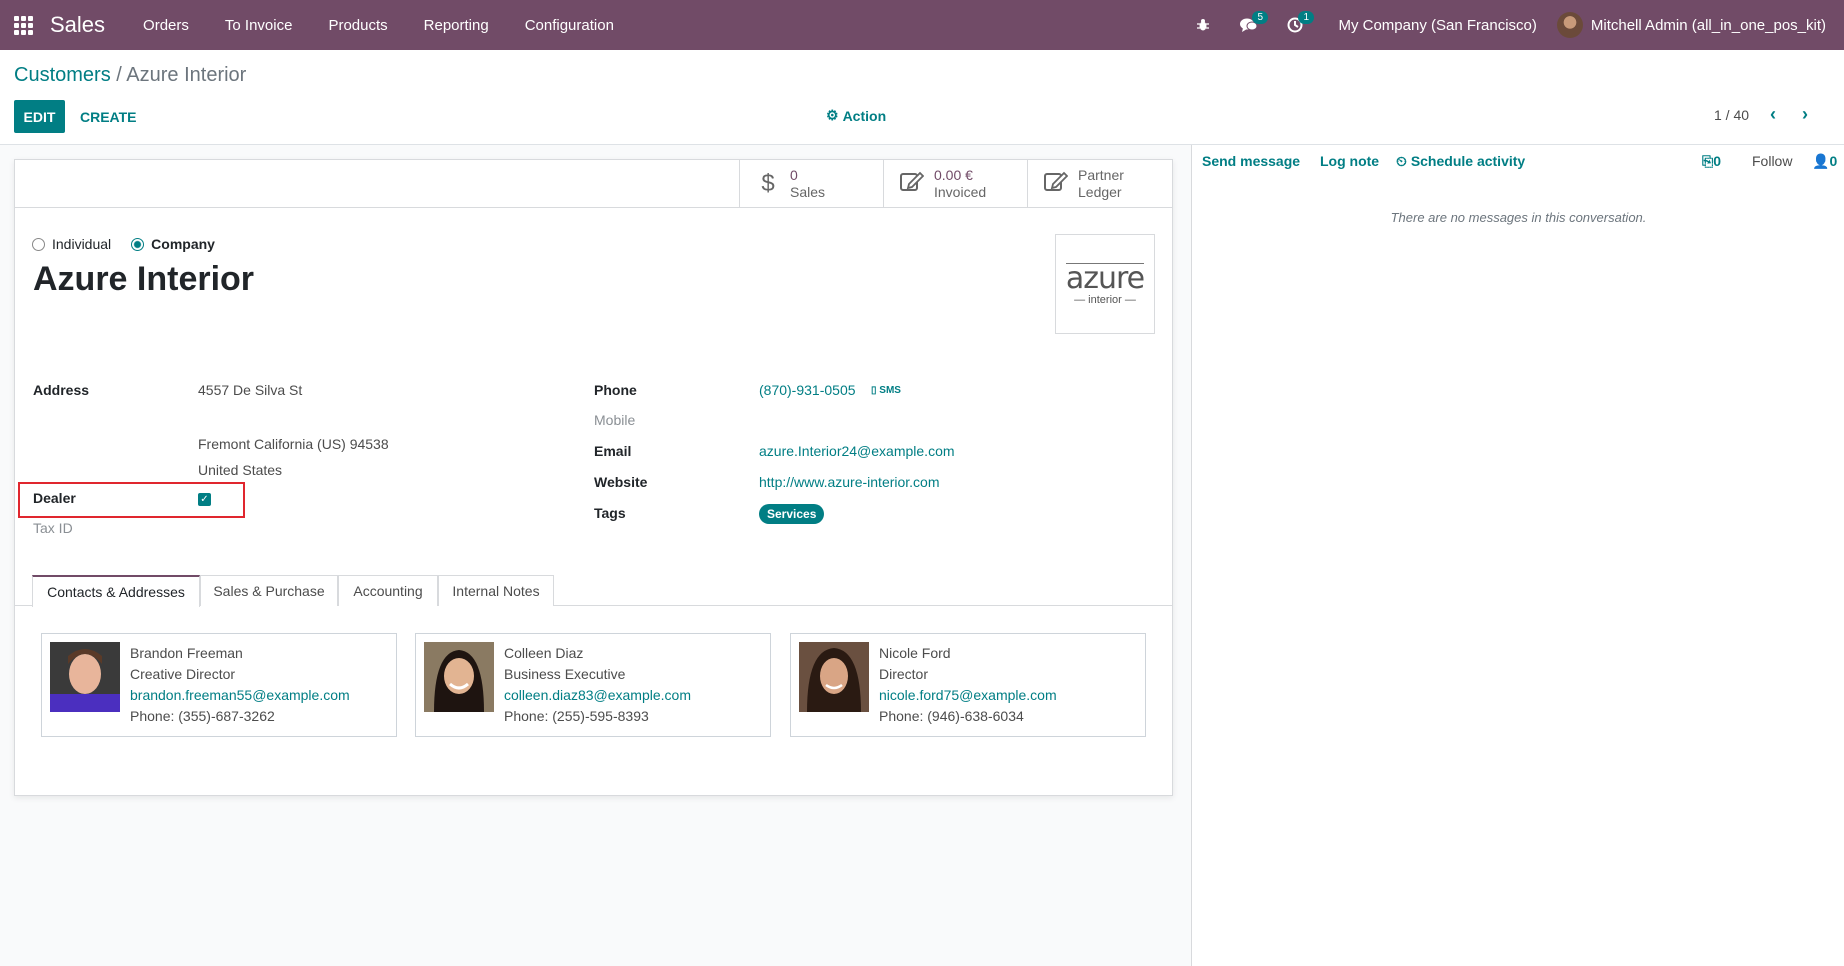 The image size is (1844, 966). I want to click on dealer-label: Dealer, so click(54, 498).